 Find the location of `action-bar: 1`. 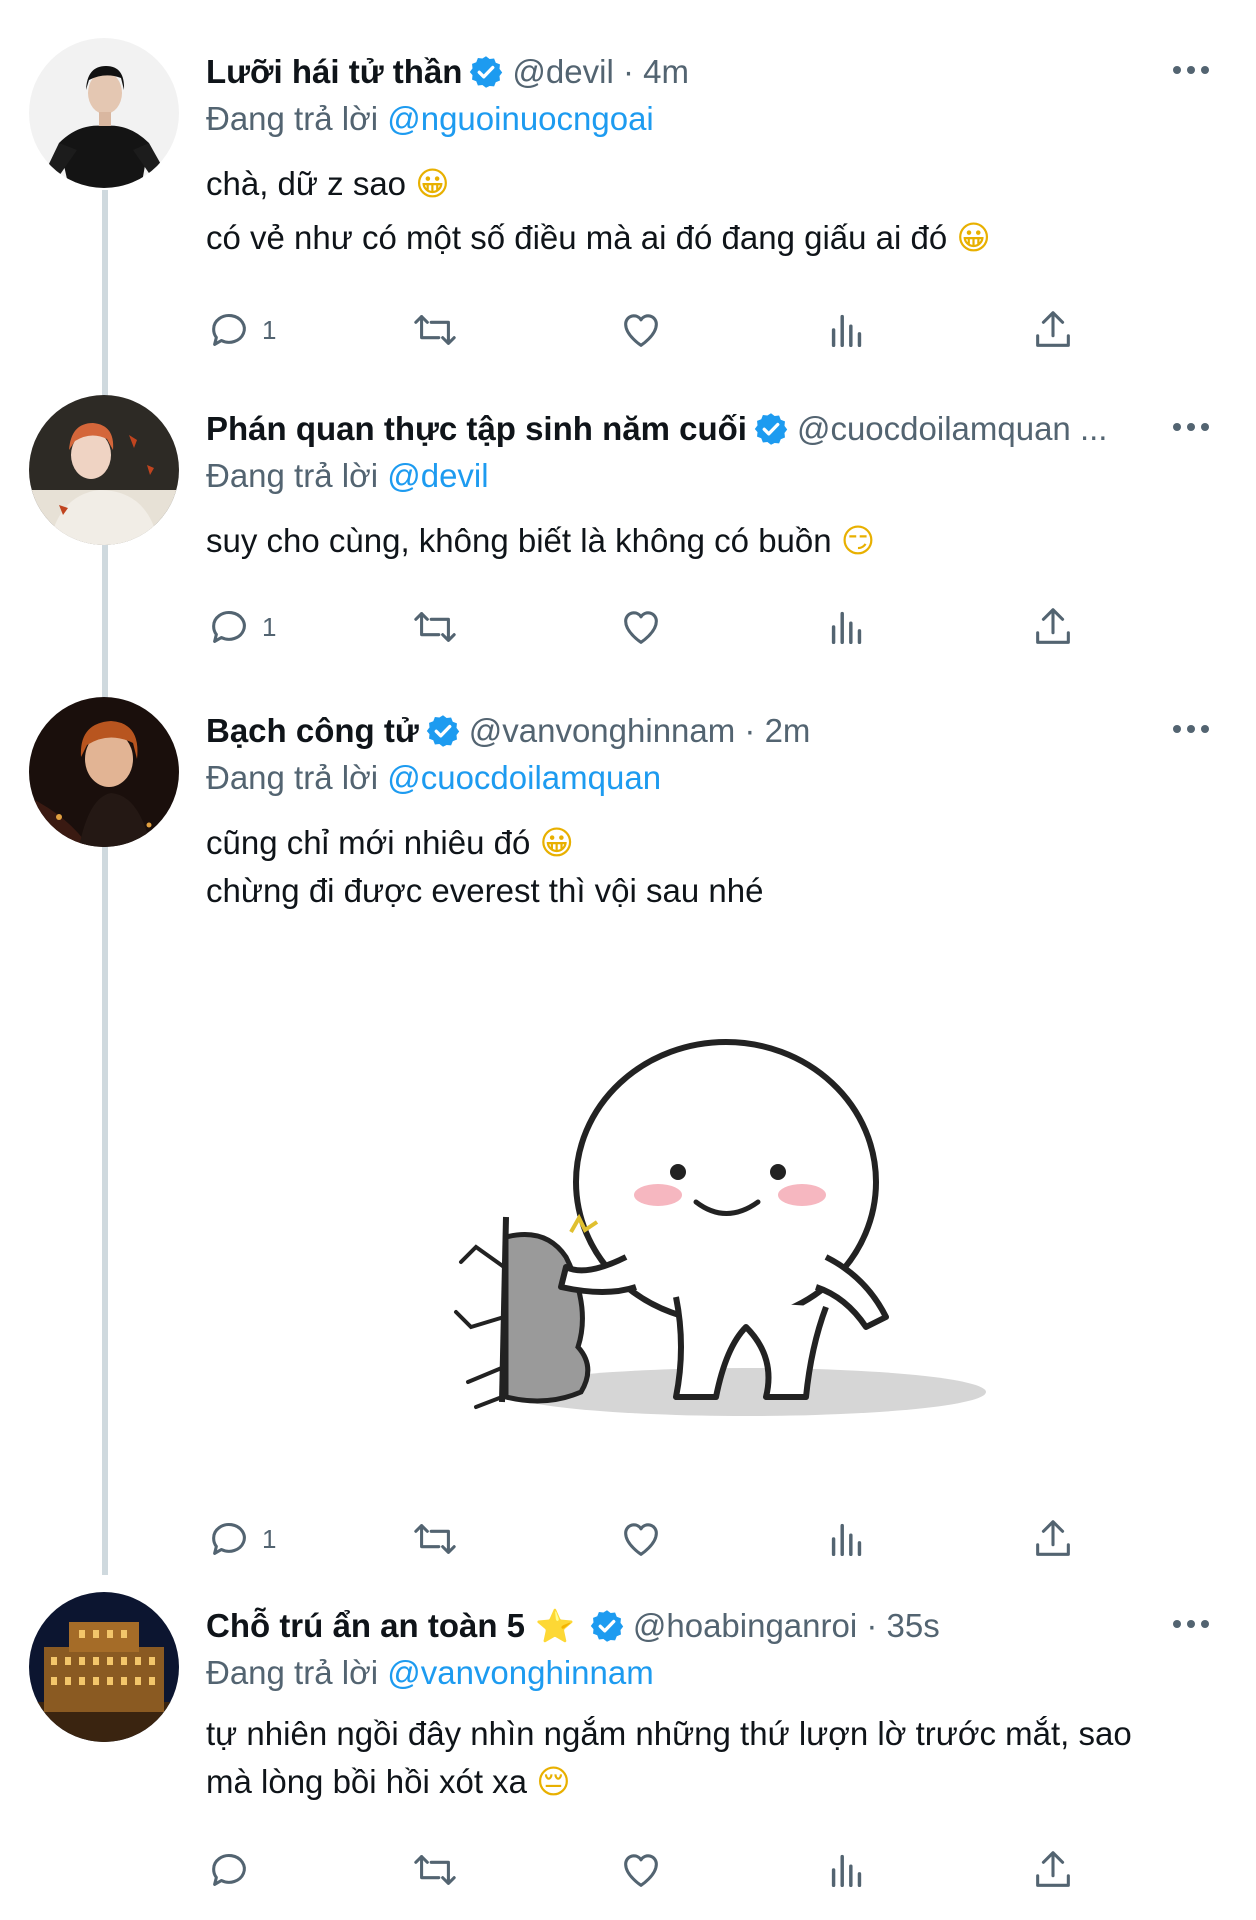

action-bar: 1 is located at coordinates (656, 1539).